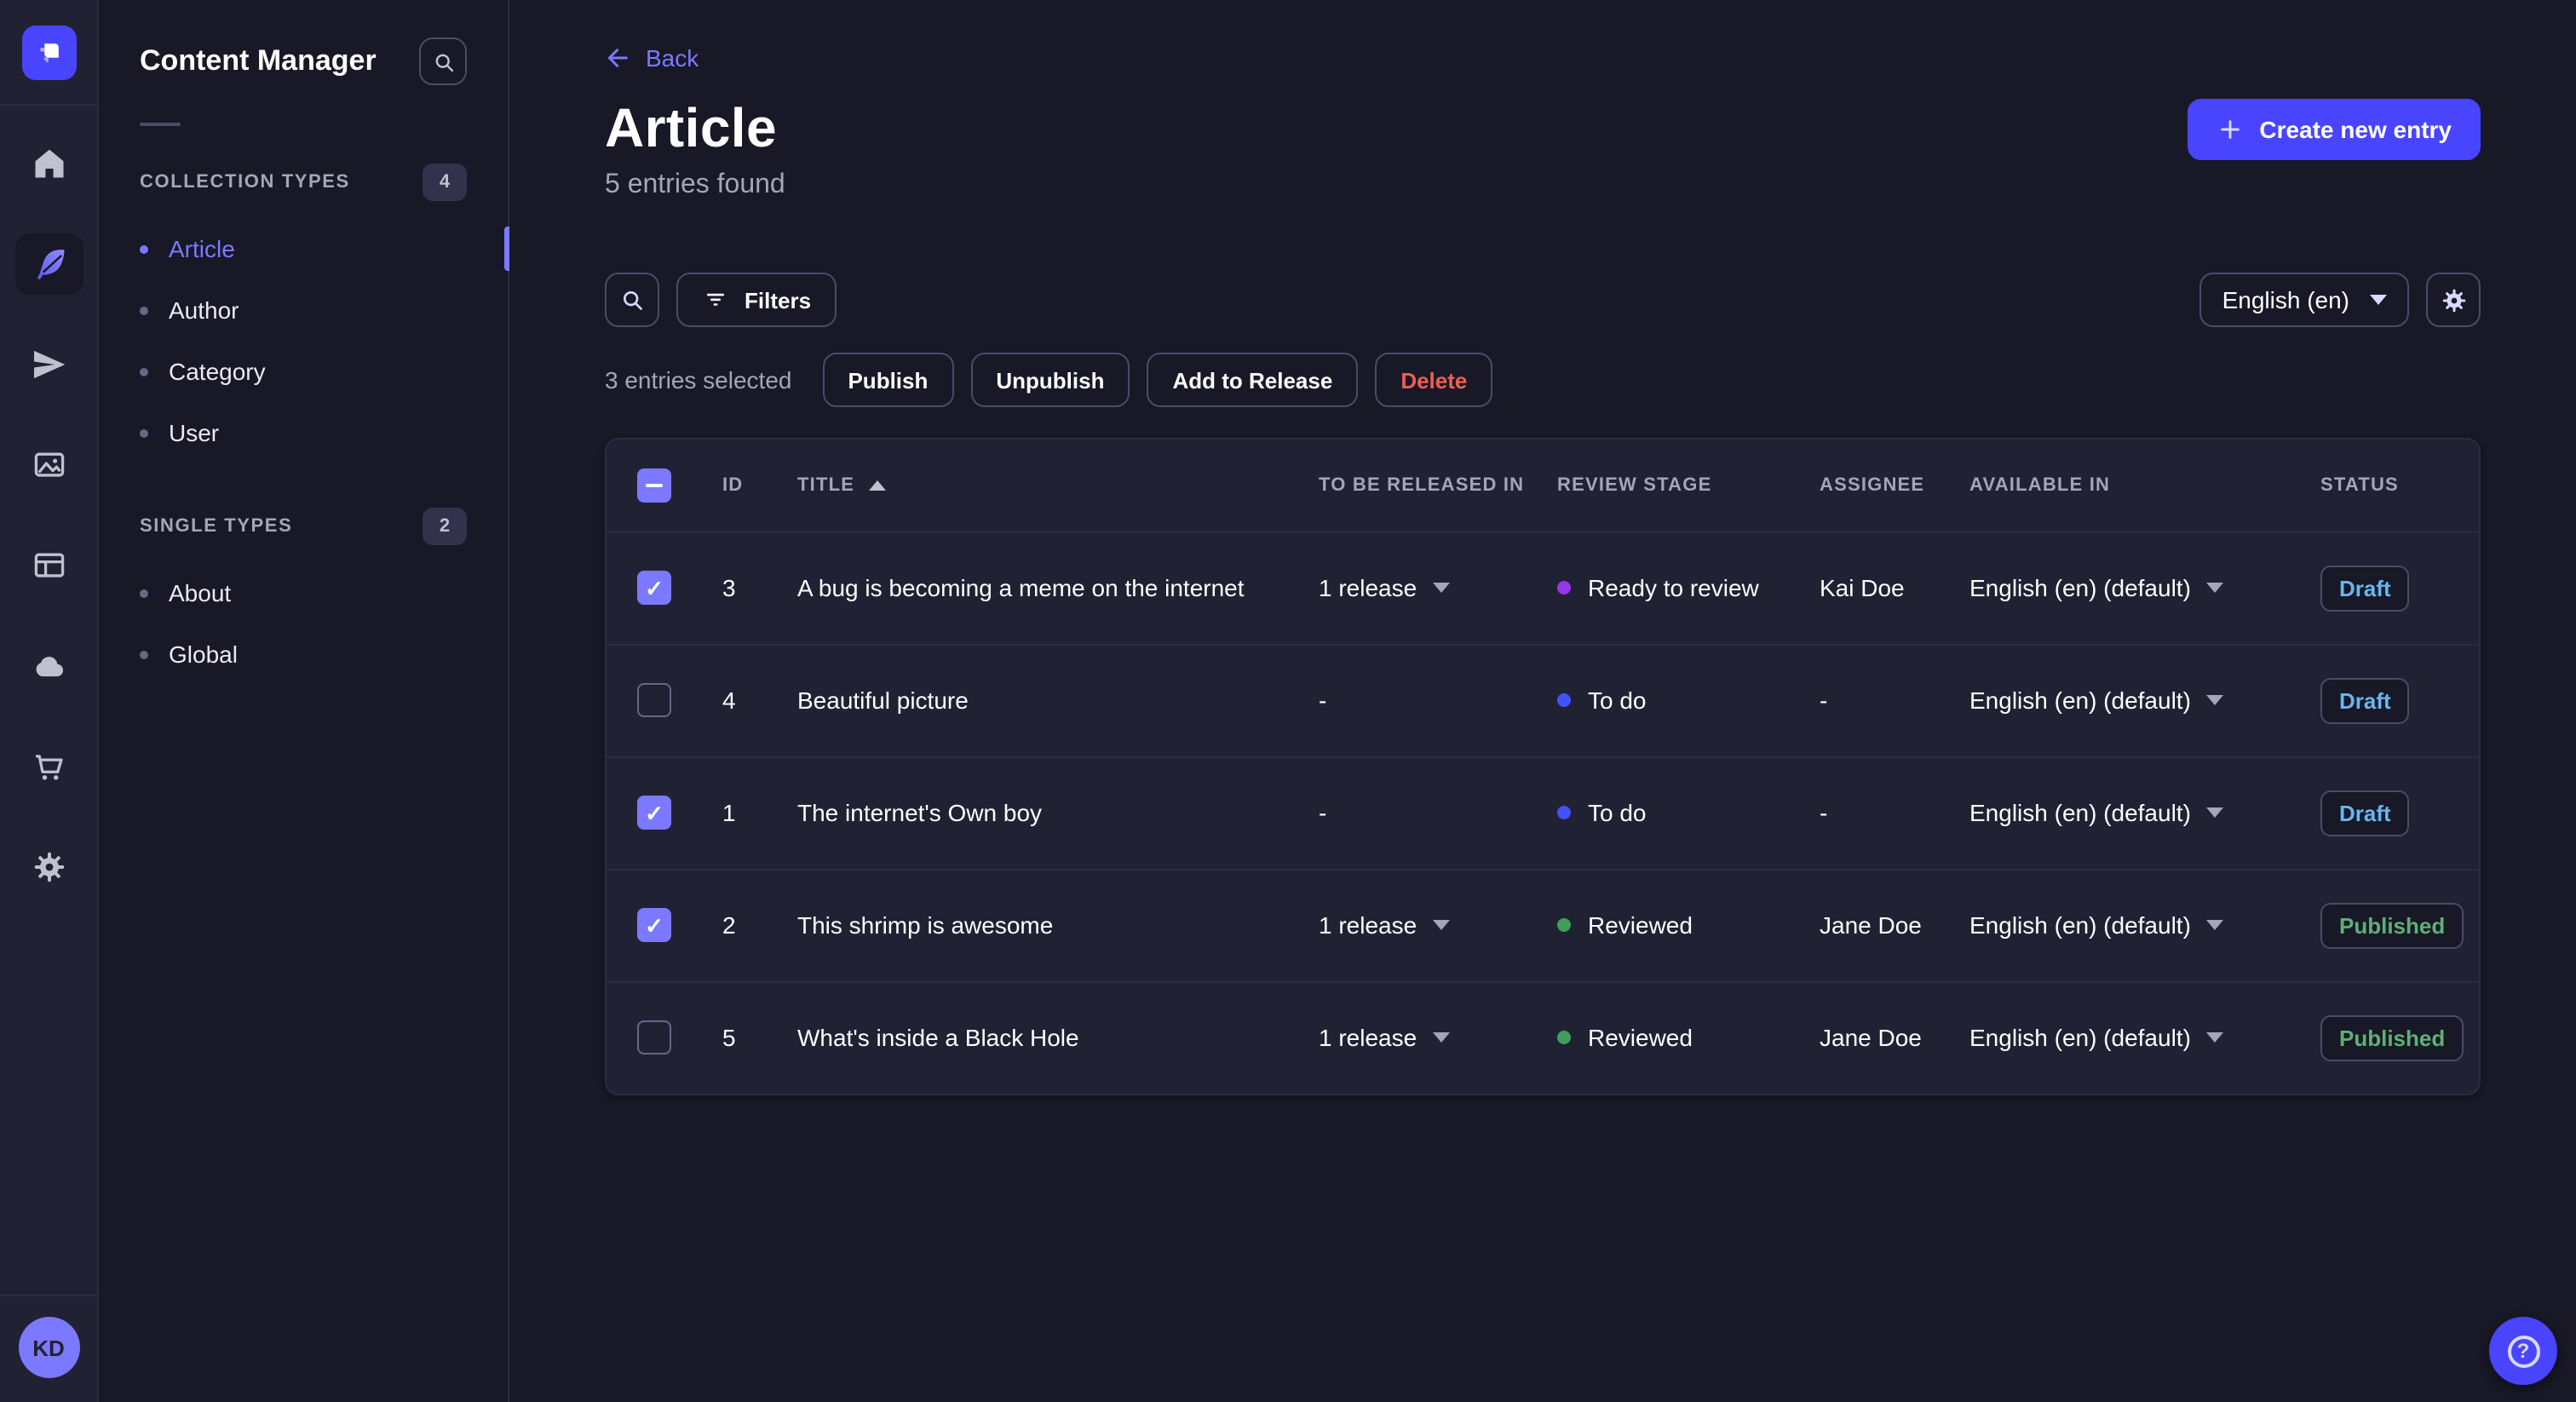 The width and height of the screenshot is (2576, 1402). I want to click on filter-icon, so click(716, 299).